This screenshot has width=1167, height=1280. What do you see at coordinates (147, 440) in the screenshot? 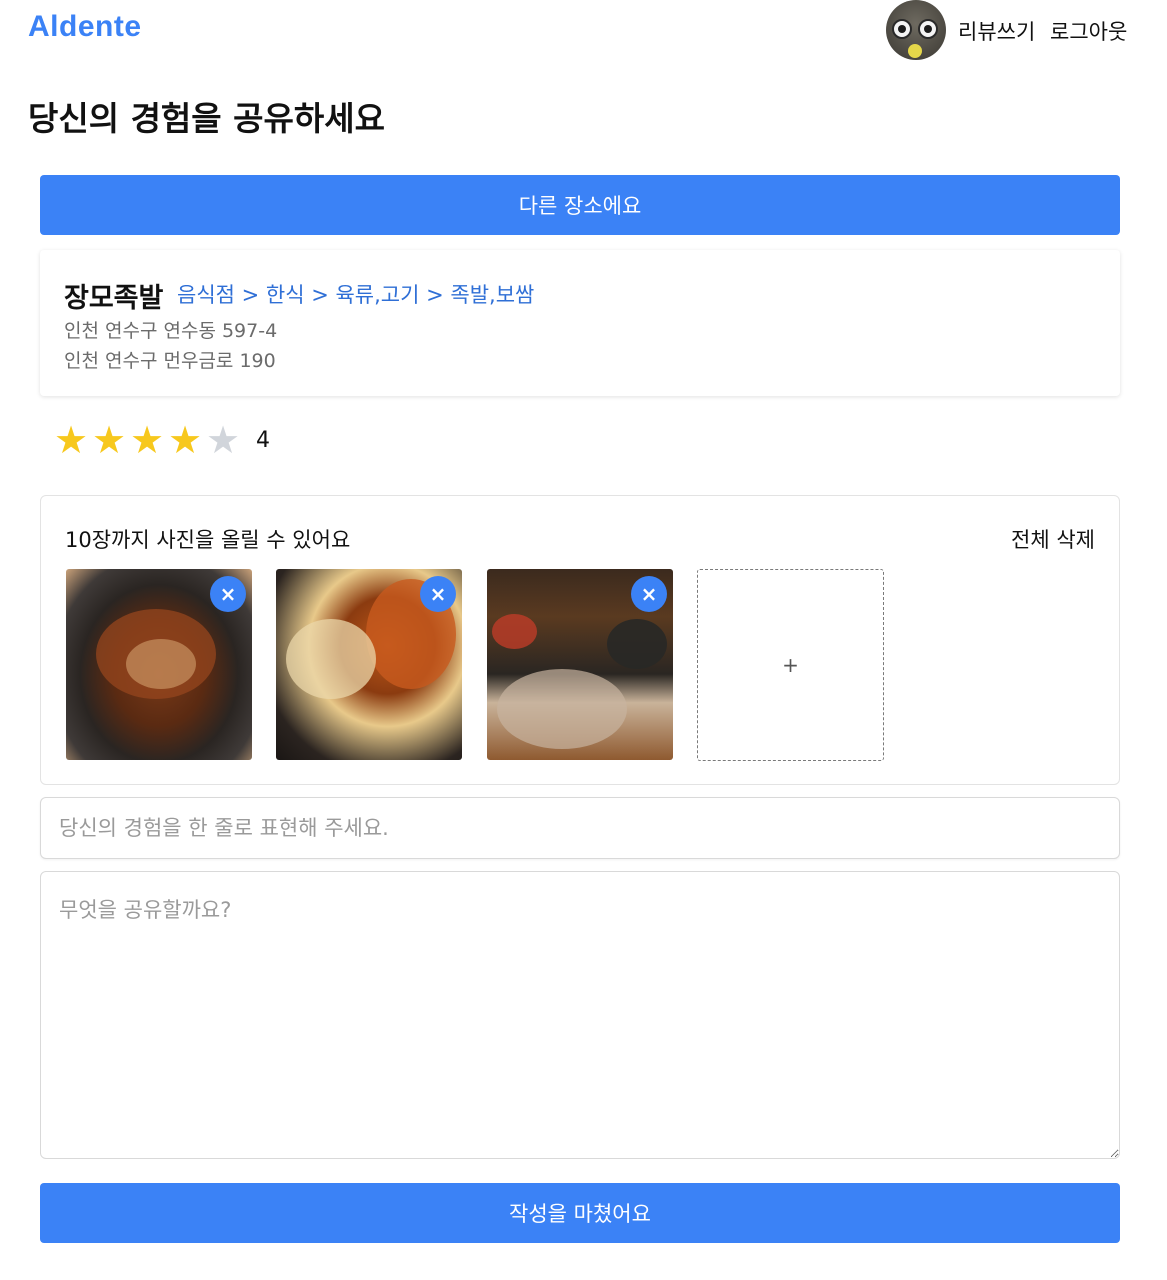
I see `star-icon-3: ★` at bounding box center [147, 440].